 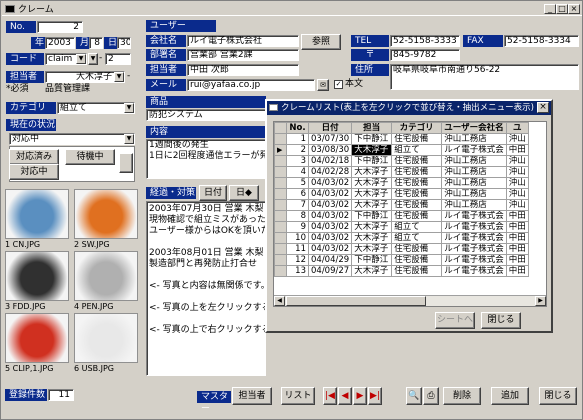 What do you see at coordinates (213, 193) in the screenshot?
I see `history-date-button: 日付` at bounding box center [213, 193].